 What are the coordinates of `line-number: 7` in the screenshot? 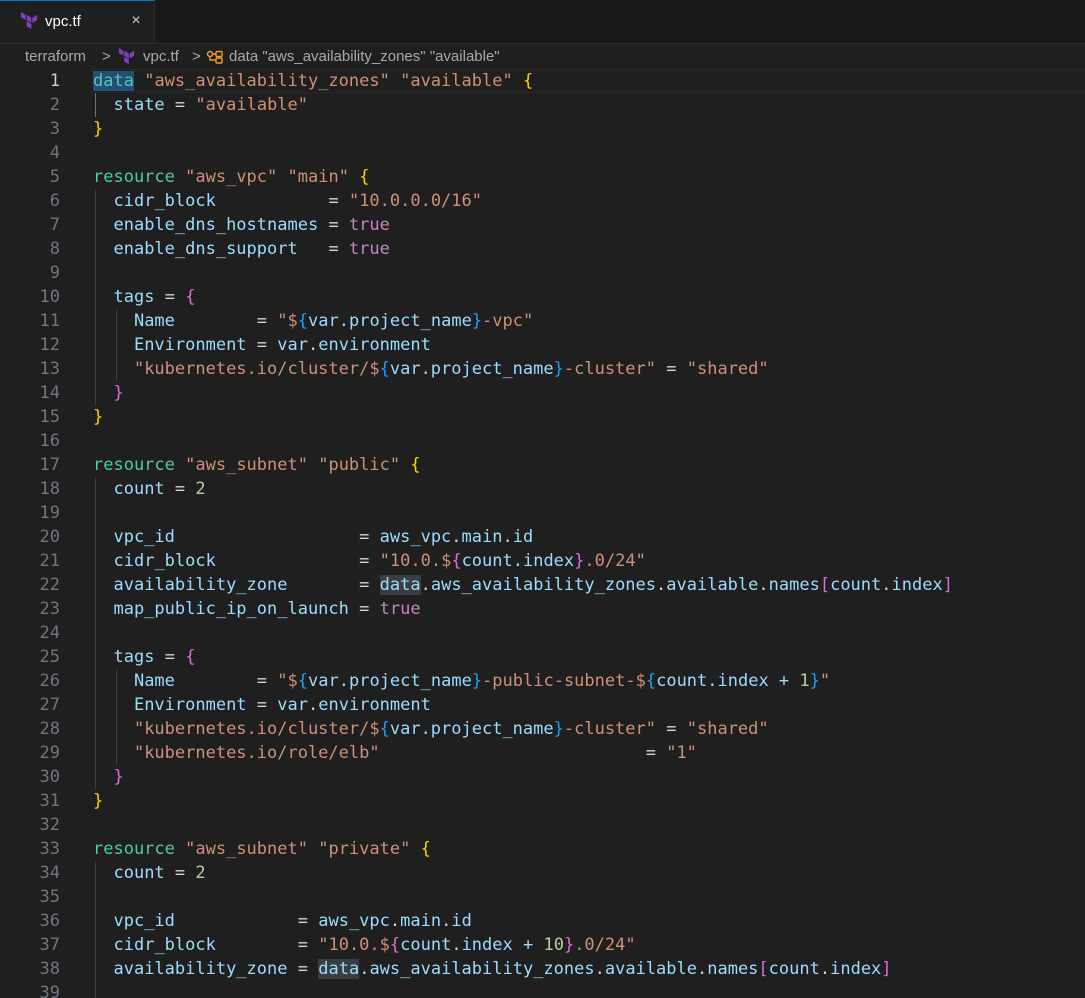 It's located at (54, 225).